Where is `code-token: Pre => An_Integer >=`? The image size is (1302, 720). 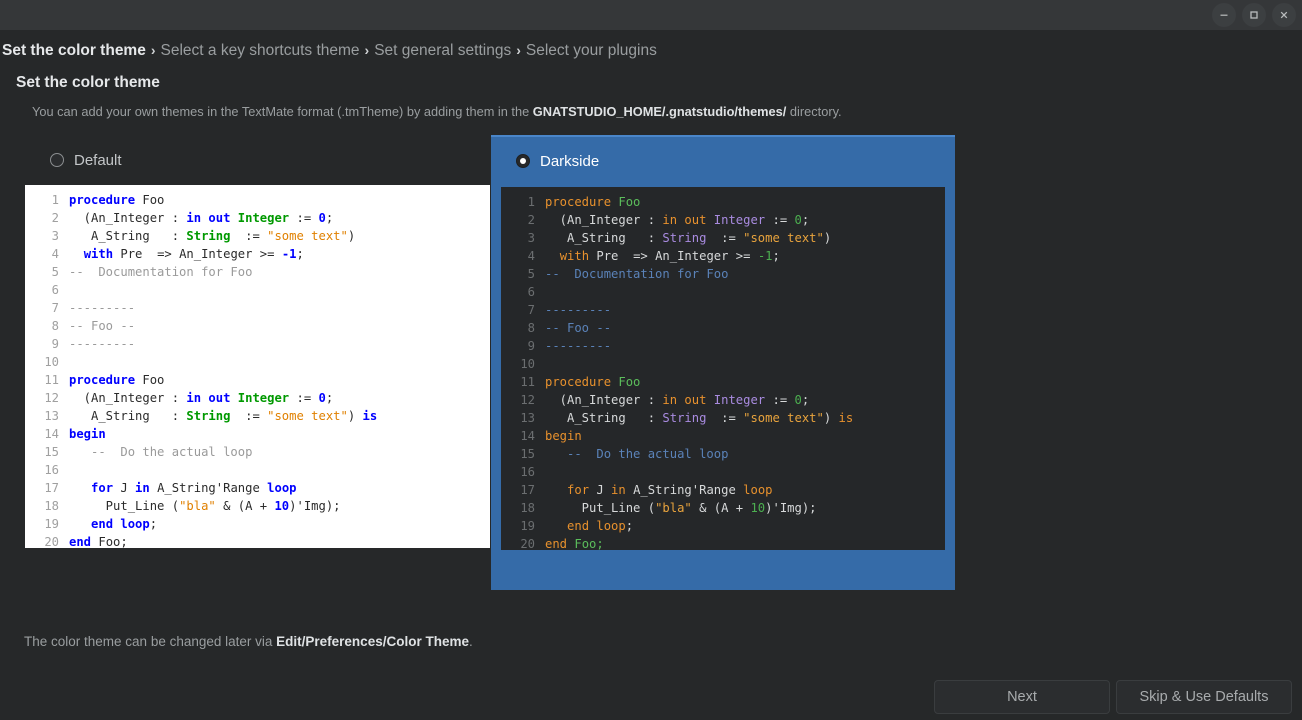
code-token: Pre => An_Integer >= is located at coordinates (673, 256).